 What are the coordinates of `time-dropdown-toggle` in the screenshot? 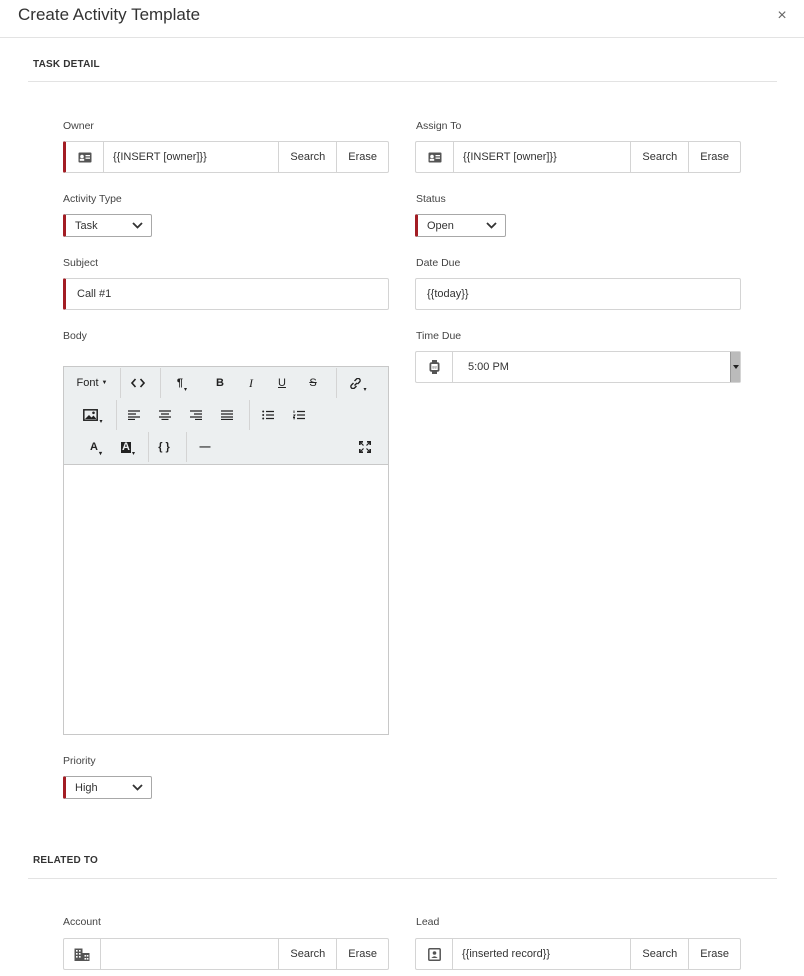 It's located at (735, 367).